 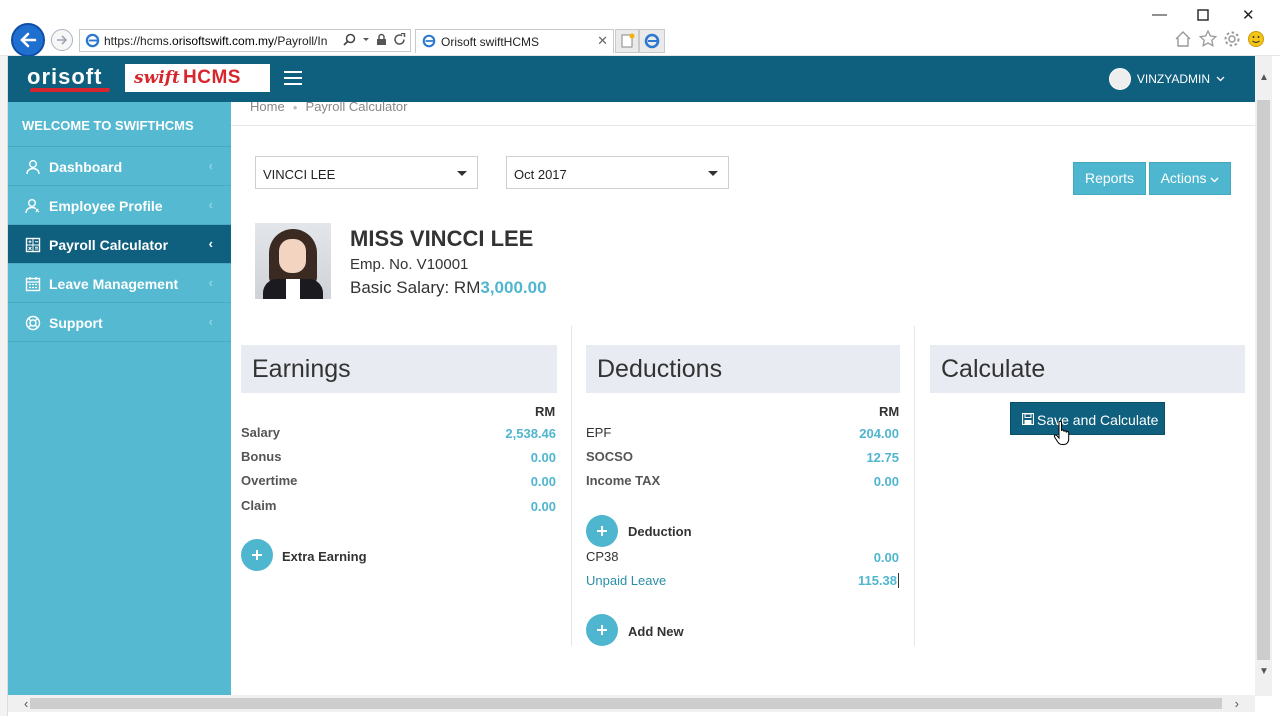 What do you see at coordinates (76, 323) in the screenshot?
I see `sidebar-item-label: Support` at bounding box center [76, 323].